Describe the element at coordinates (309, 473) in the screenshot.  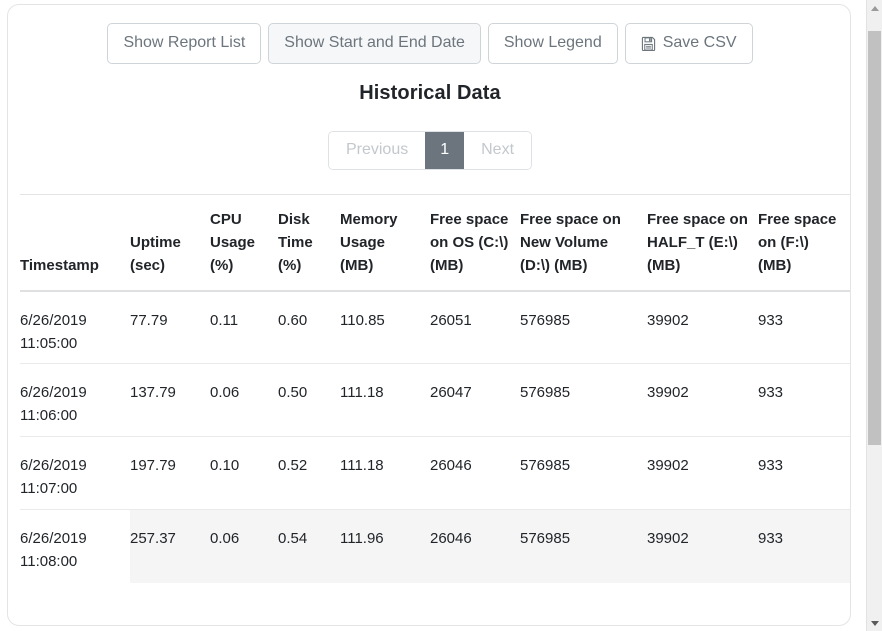
I see `cell-disk-time: 0.52` at that location.